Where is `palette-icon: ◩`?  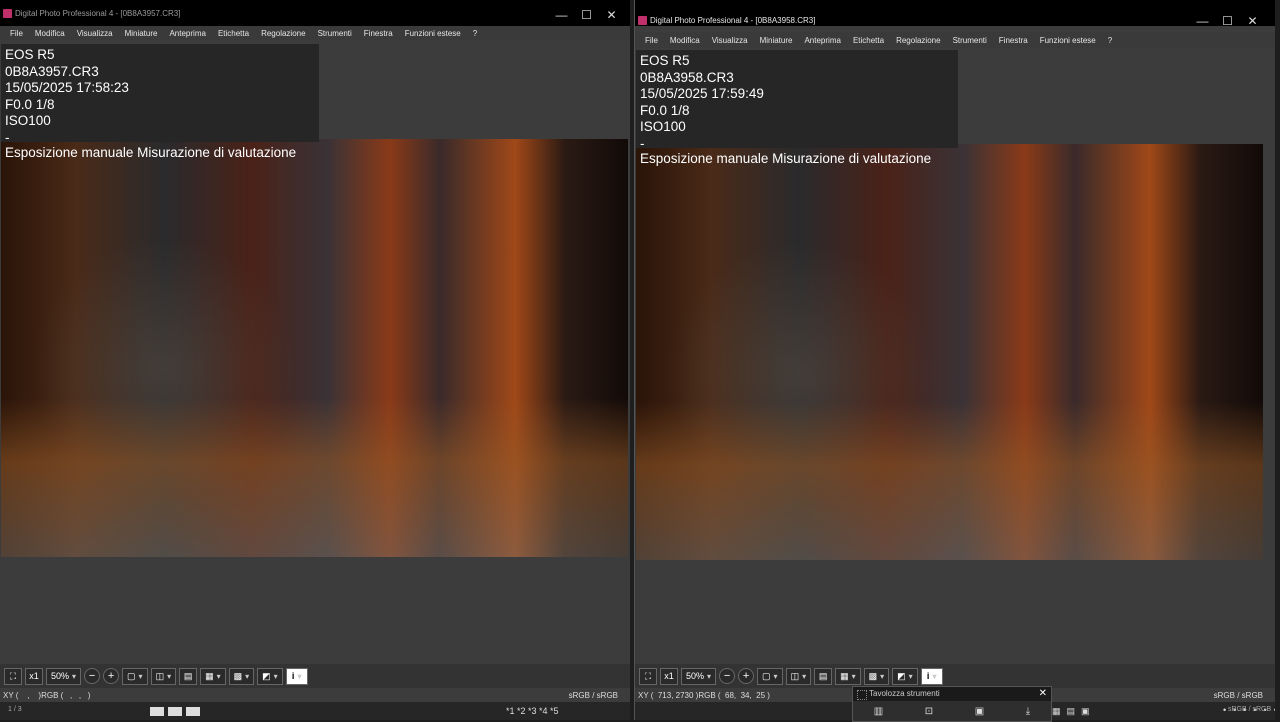
palette-icon: ◩ is located at coordinates (266, 675).